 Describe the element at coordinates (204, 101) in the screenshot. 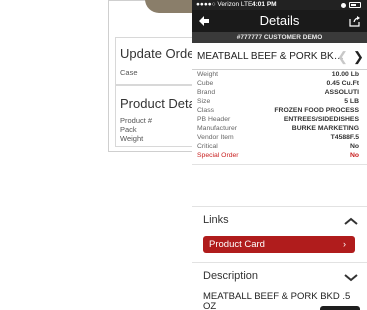

I see `spec-label: Size` at that location.